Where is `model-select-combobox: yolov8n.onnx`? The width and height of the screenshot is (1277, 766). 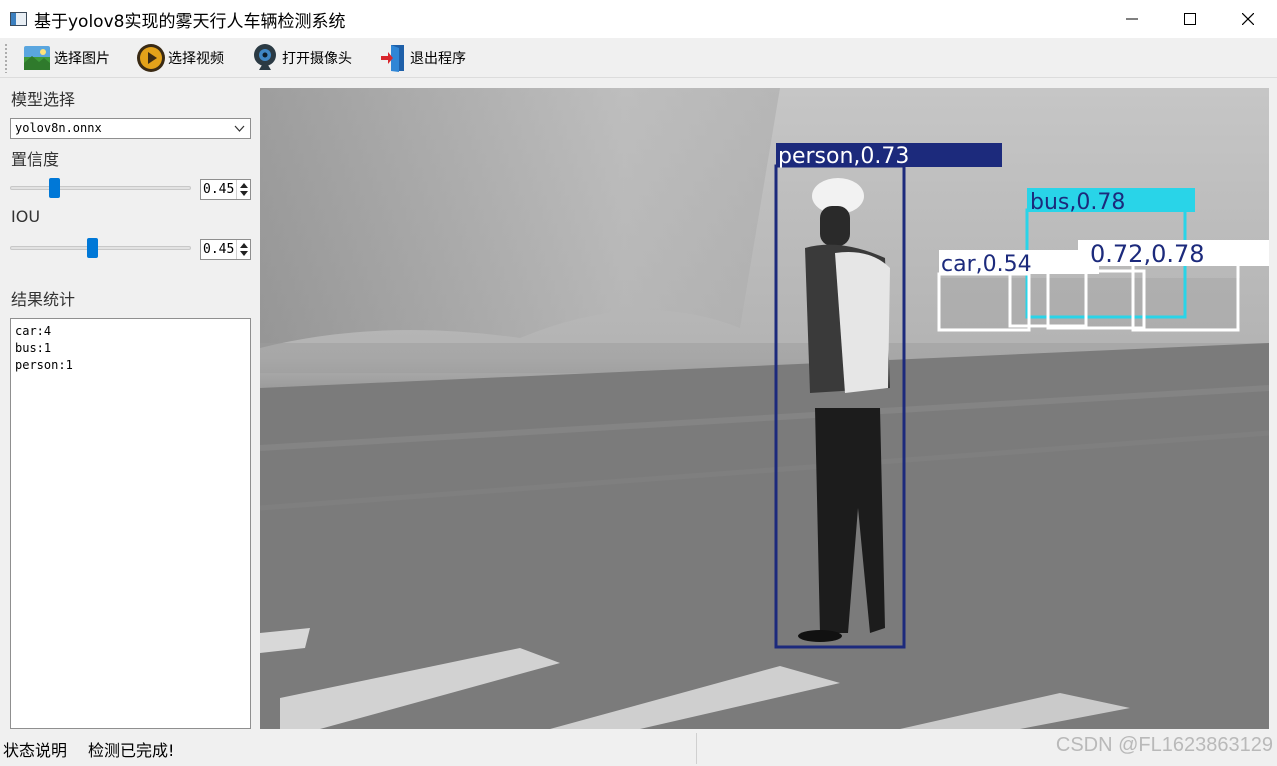
model-select-combobox: yolov8n.onnx is located at coordinates (130, 128).